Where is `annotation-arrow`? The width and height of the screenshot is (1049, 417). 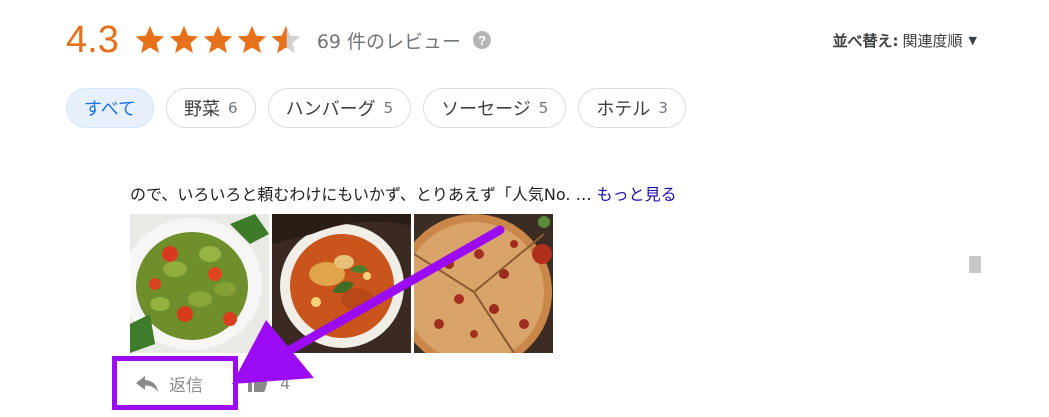 annotation-arrow is located at coordinates (368, 304).